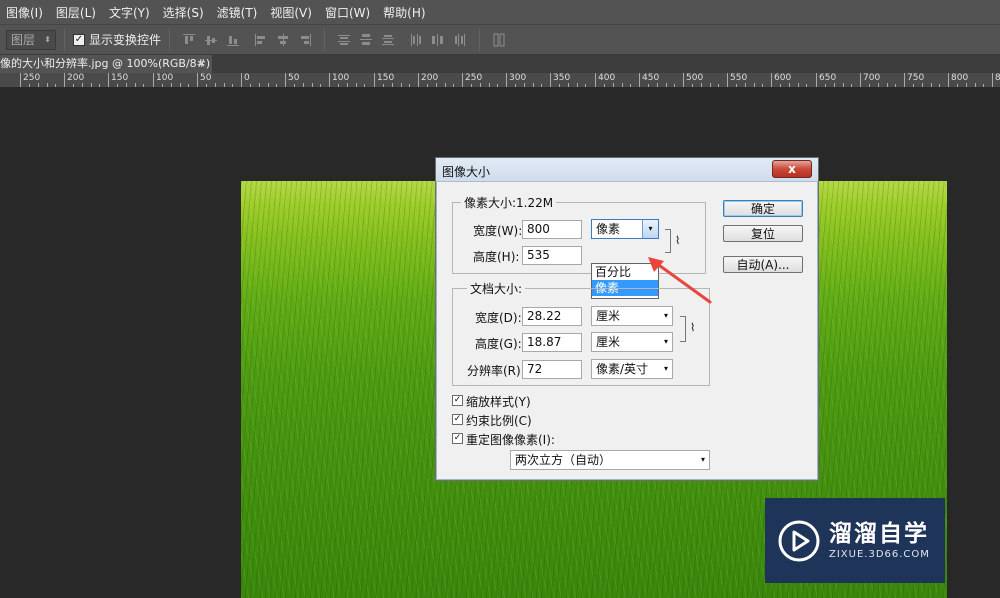 Image resolution: width=1000 pixels, height=598 pixels. What do you see at coordinates (498, 401) in the screenshot?
I see `scale-styles-label: 缩放样式(Y)` at bounding box center [498, 401].